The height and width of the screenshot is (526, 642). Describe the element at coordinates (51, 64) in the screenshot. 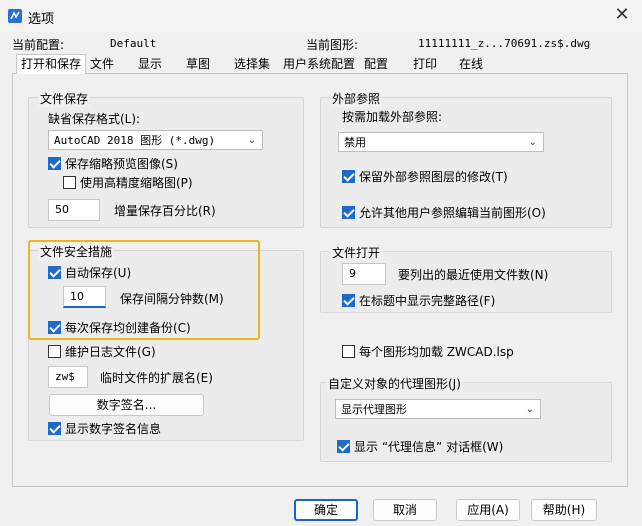

I see `tab-open-save: 打开和保存` at that location.